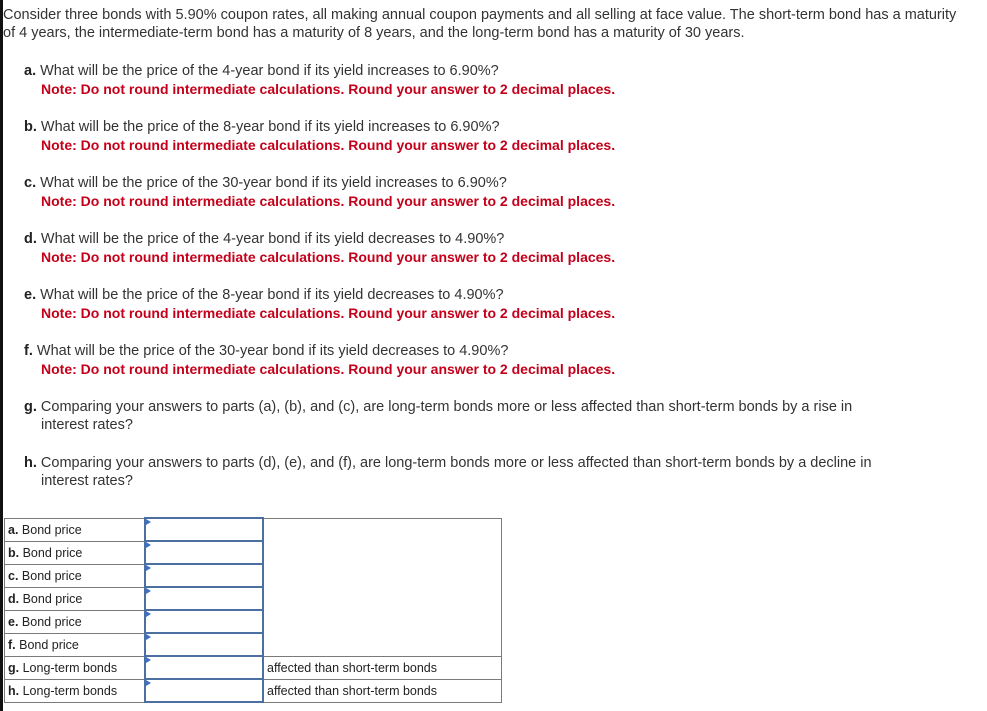 This screenshot has height=711, width=987. I want to click on bond-price-a-input, so click(204, 529).